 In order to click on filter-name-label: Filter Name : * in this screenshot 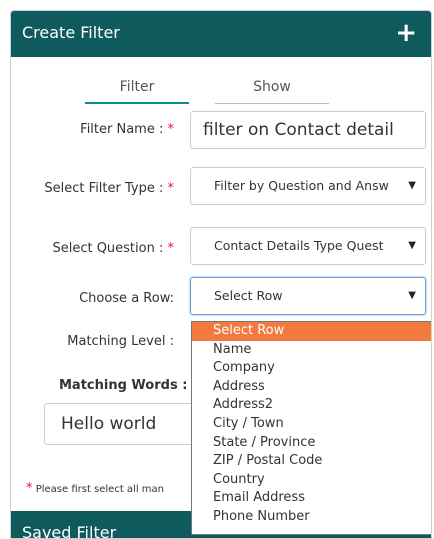, I will do `click(127, 129)`.